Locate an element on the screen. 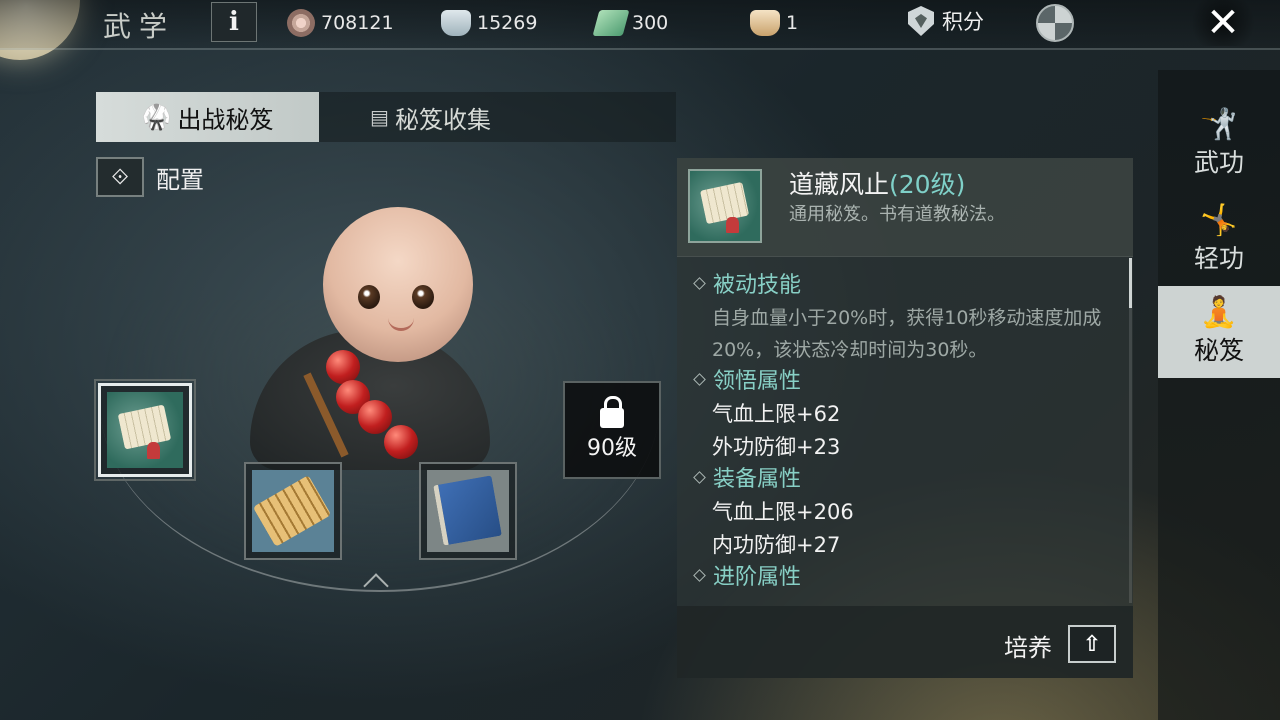 The image size is (1280, 720). sidebar-item-secret-books: 🧘 秘笈 is located at coordinates (1219, 332).